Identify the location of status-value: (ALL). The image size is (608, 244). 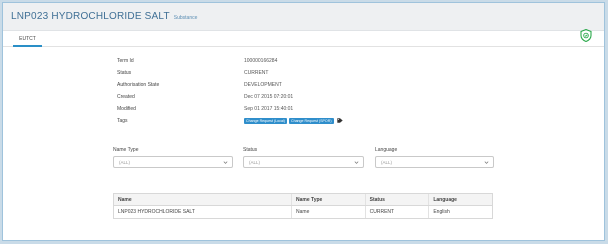
(255, 162).